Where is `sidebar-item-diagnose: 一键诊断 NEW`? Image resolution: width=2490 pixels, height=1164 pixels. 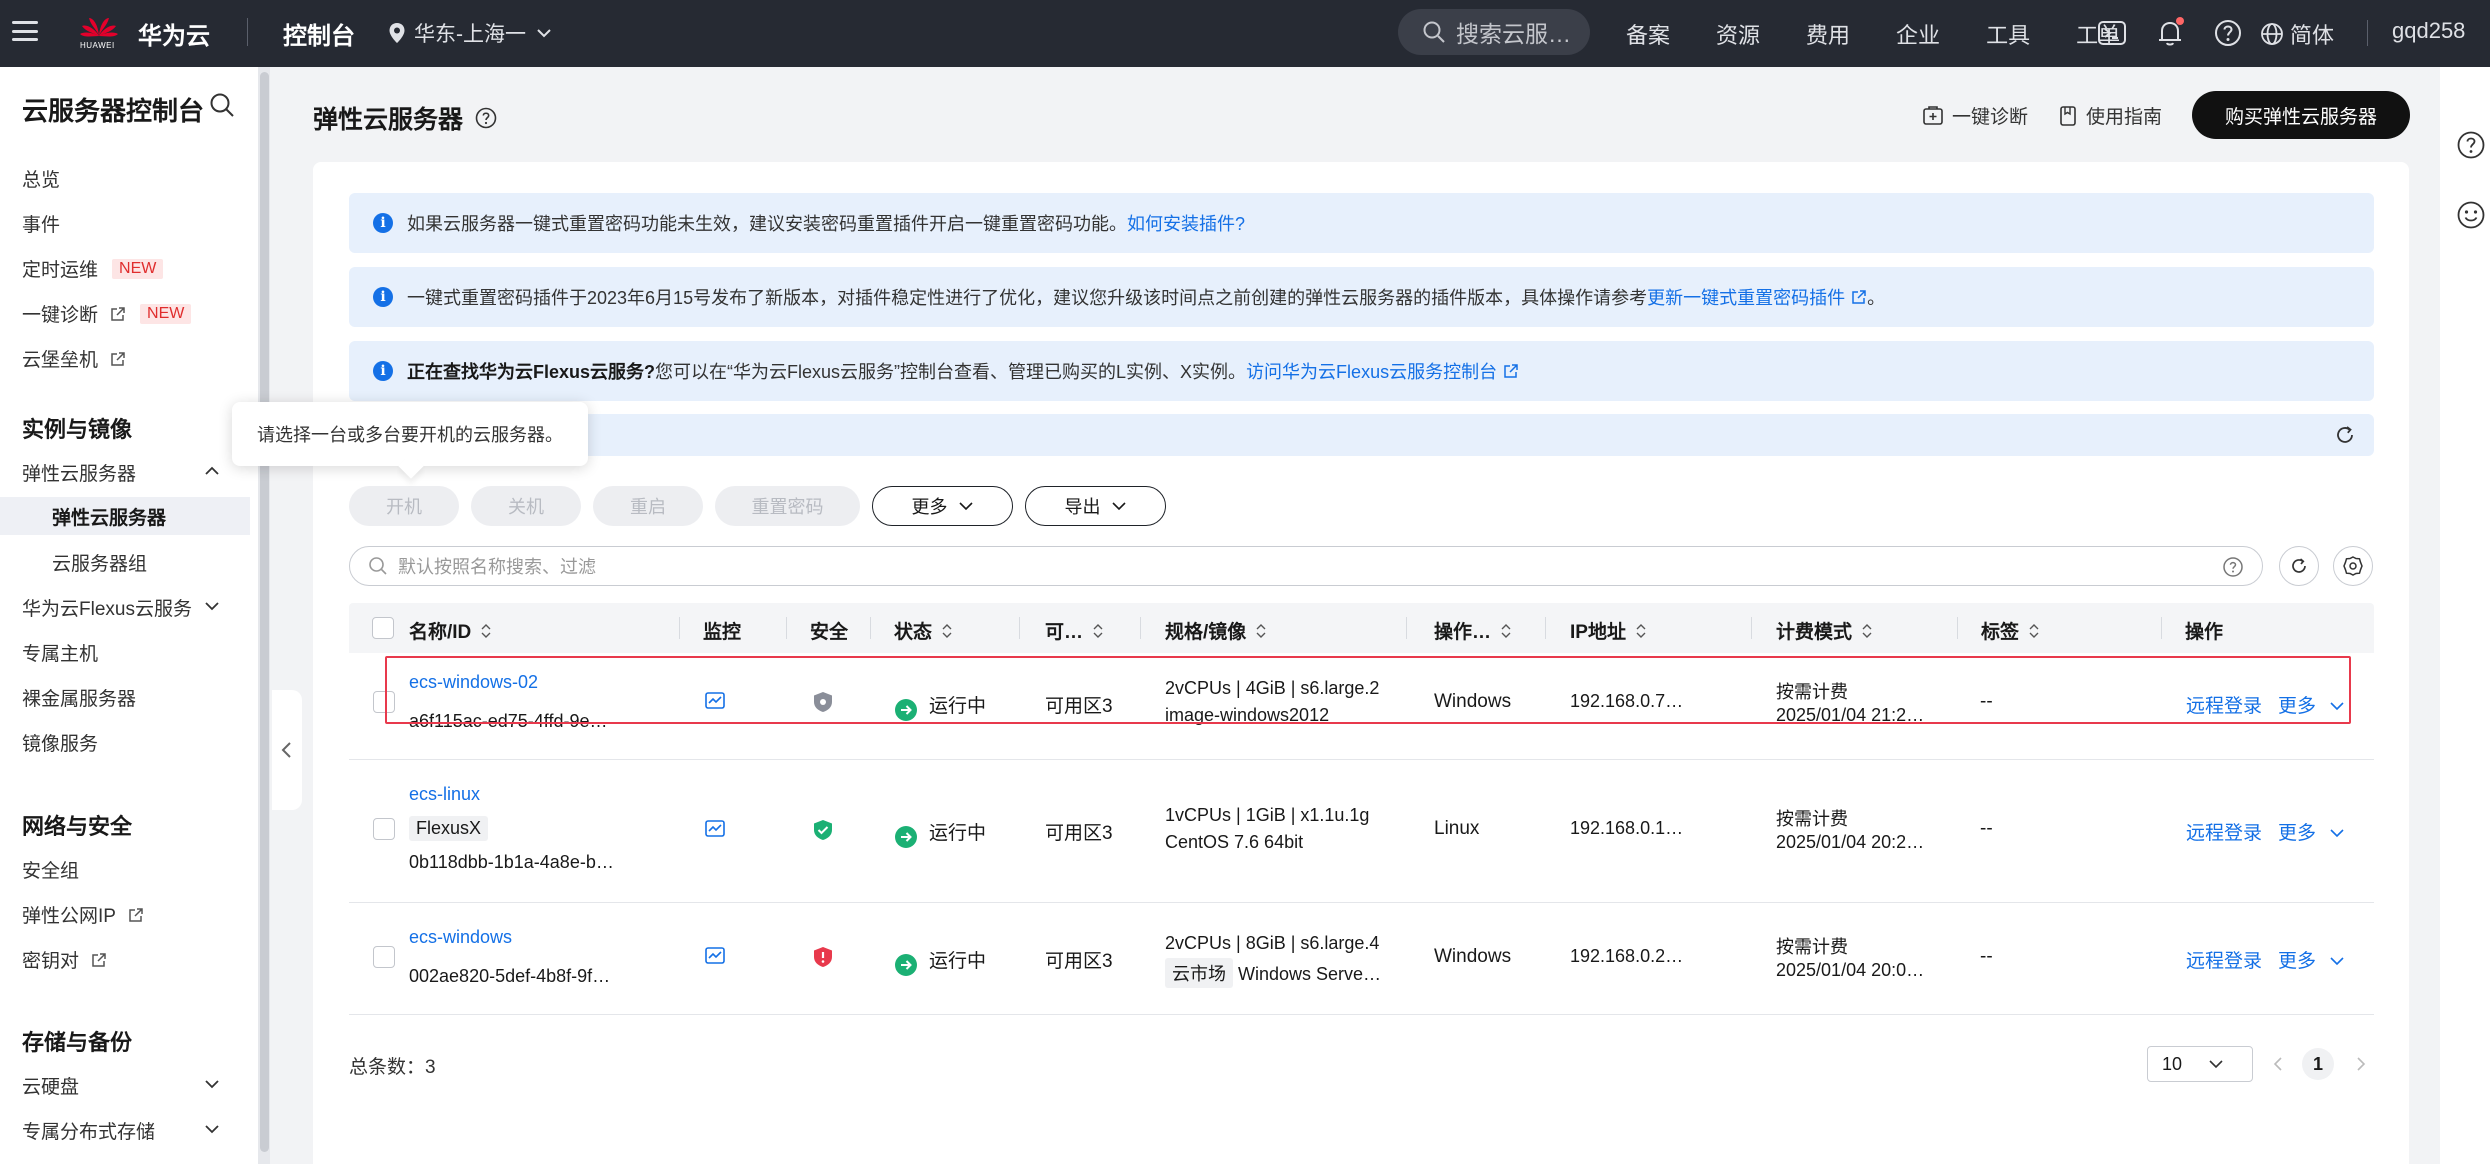 sidebar-item-diagnose: 一键诊断 NEW is located at coordinates (107, 313).